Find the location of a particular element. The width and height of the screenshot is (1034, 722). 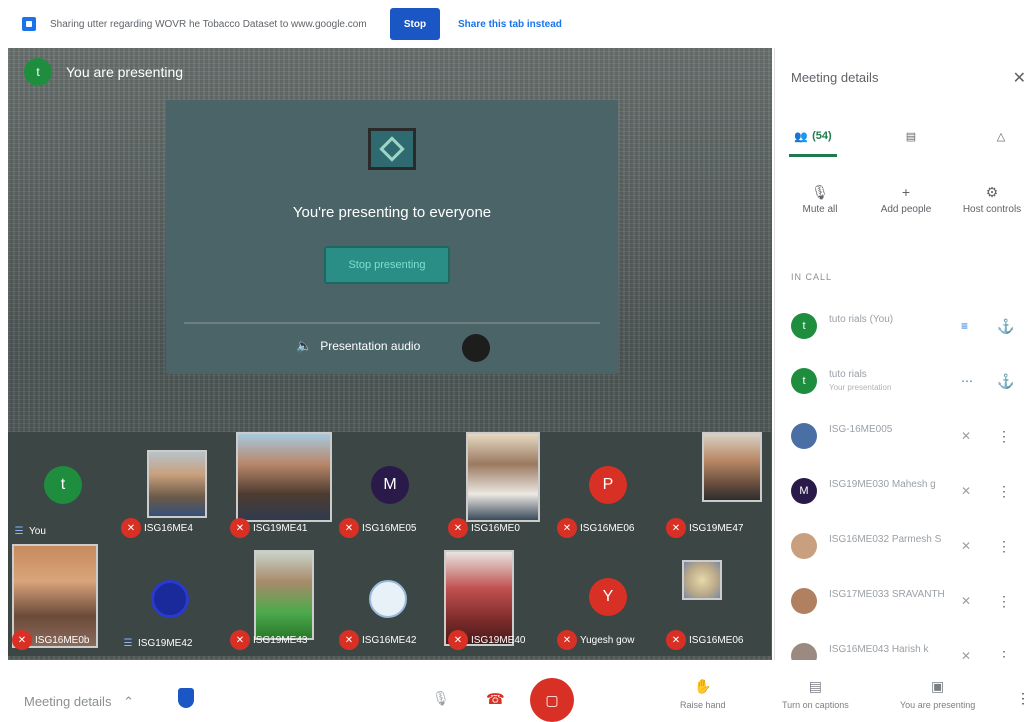

participant-name: ISG19ME42 is located at coordinates (165, 643).